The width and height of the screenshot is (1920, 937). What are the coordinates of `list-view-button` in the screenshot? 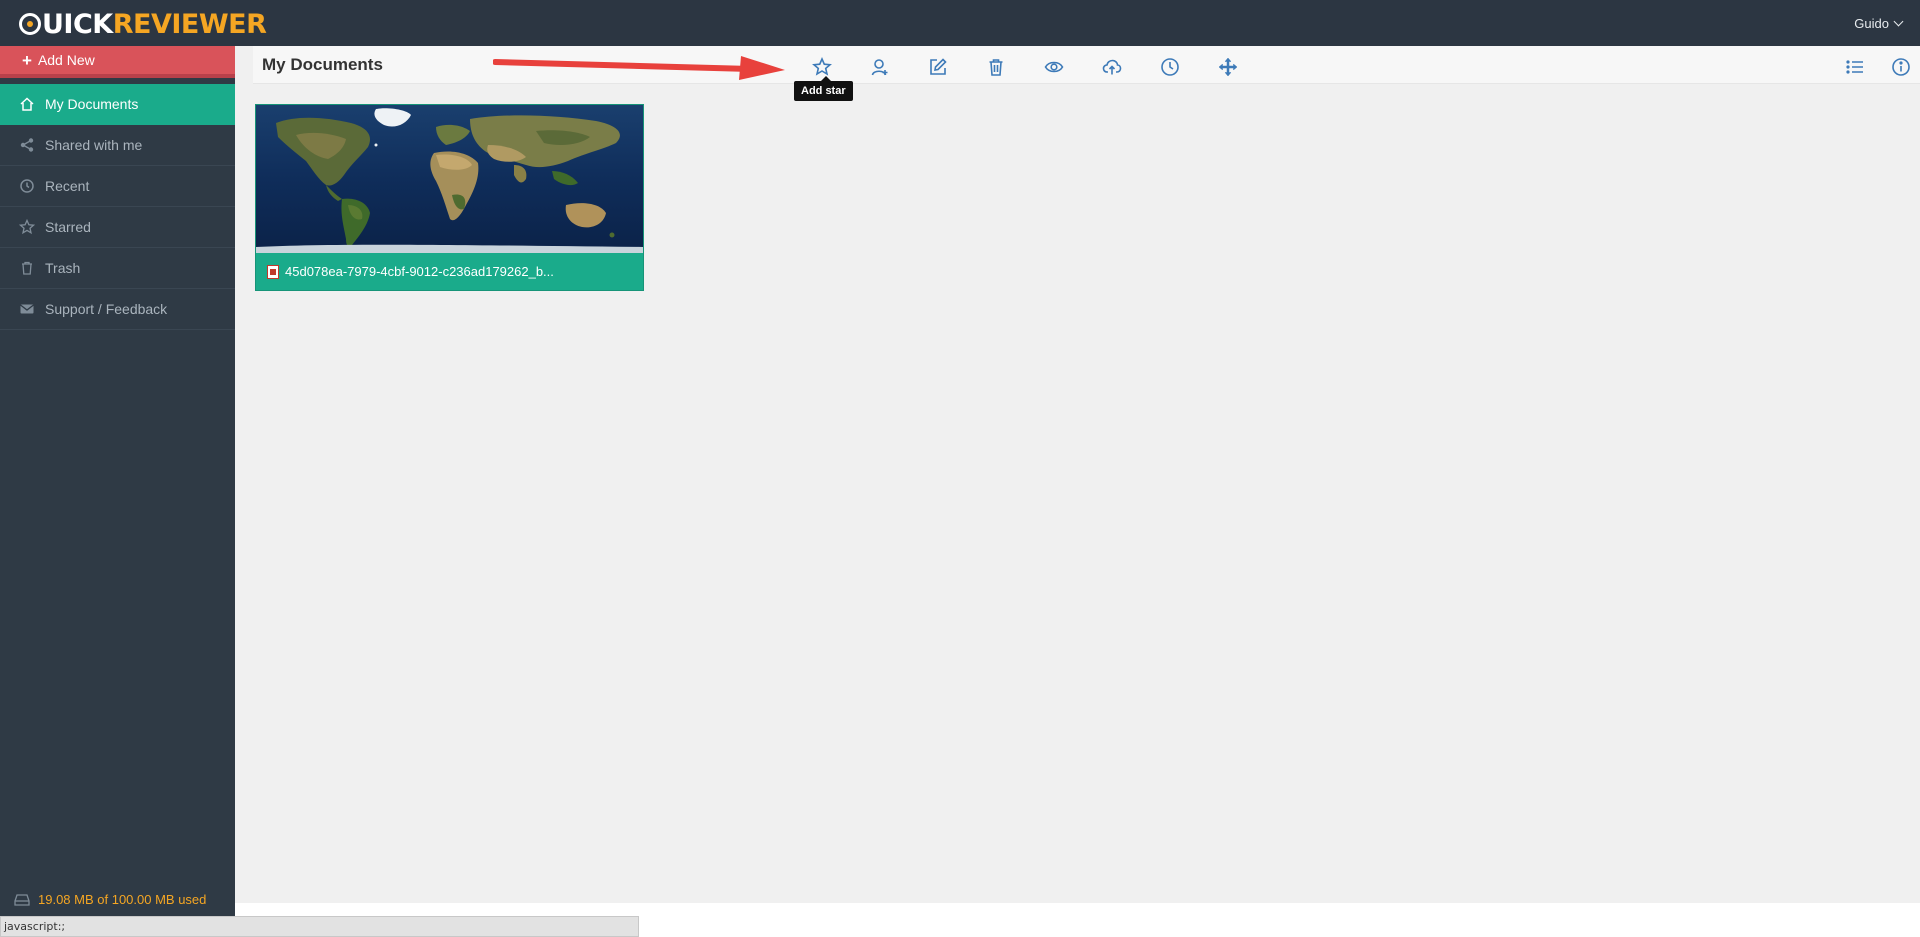 It's located at (1855, 67).